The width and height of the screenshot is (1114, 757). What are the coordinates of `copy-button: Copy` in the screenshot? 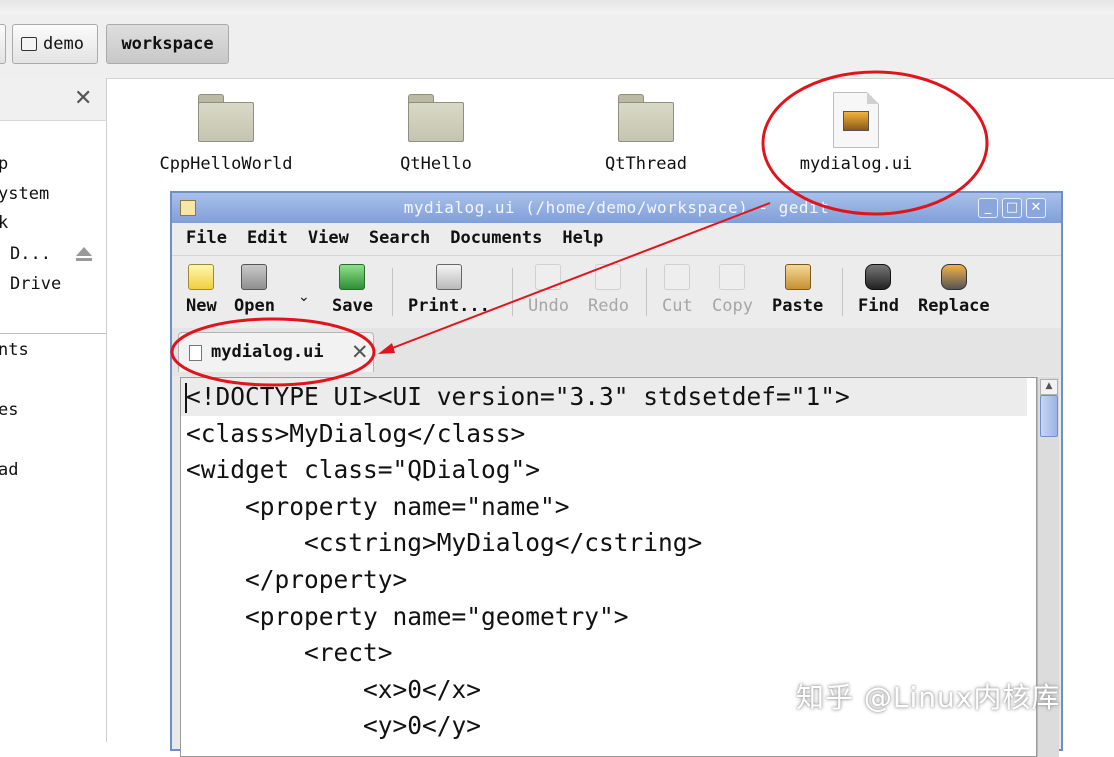 It's located at (732, 290).